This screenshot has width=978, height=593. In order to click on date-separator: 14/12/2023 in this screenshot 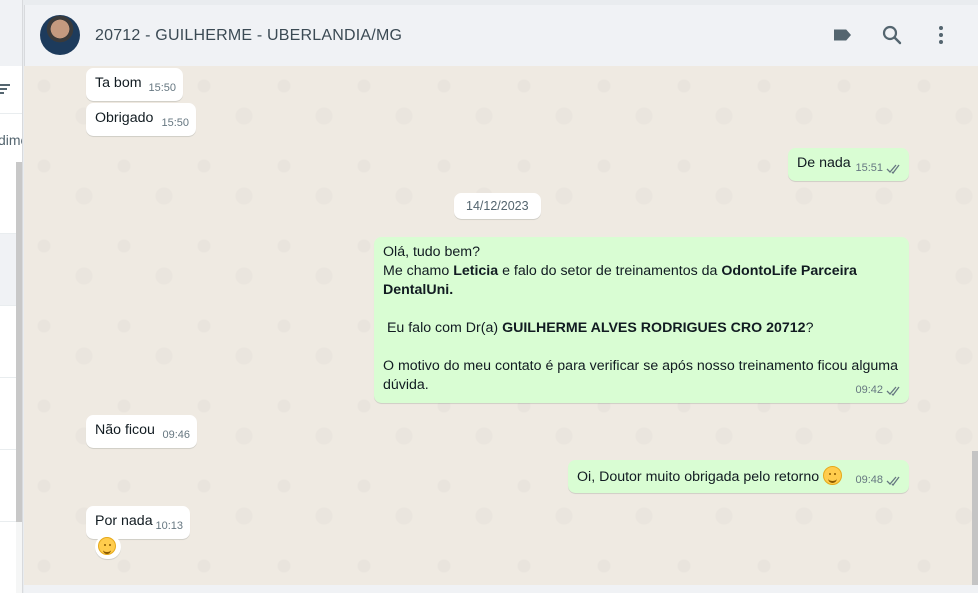, I will do `click(497, 206)`.